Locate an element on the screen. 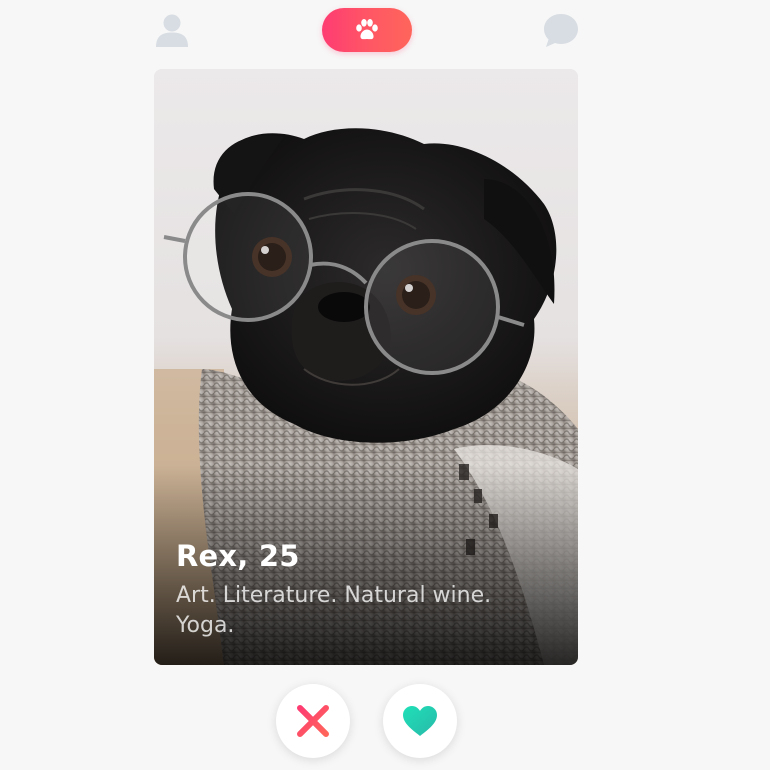 This screenshot has height=770, width=770. profile-bio: Art. Literature. Natural wine. Yoga. is located at coordinates (334, 610).